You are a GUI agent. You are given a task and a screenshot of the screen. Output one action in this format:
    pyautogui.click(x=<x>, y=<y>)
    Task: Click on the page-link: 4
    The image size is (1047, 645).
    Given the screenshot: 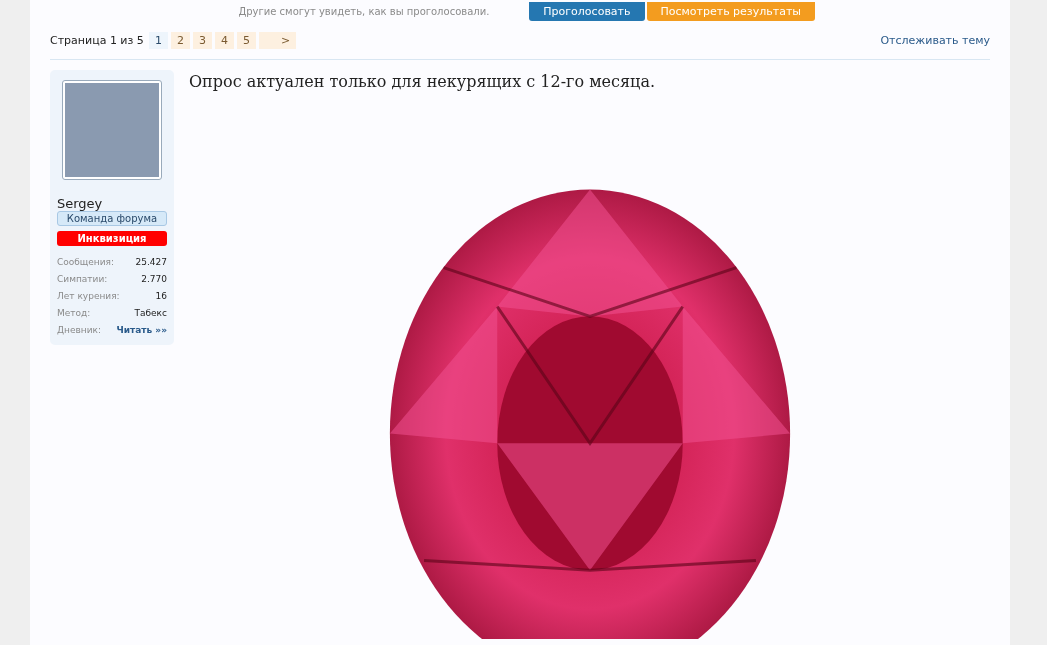 What is the action you would take?
    pyautogui.click(x=224, y=40)
    